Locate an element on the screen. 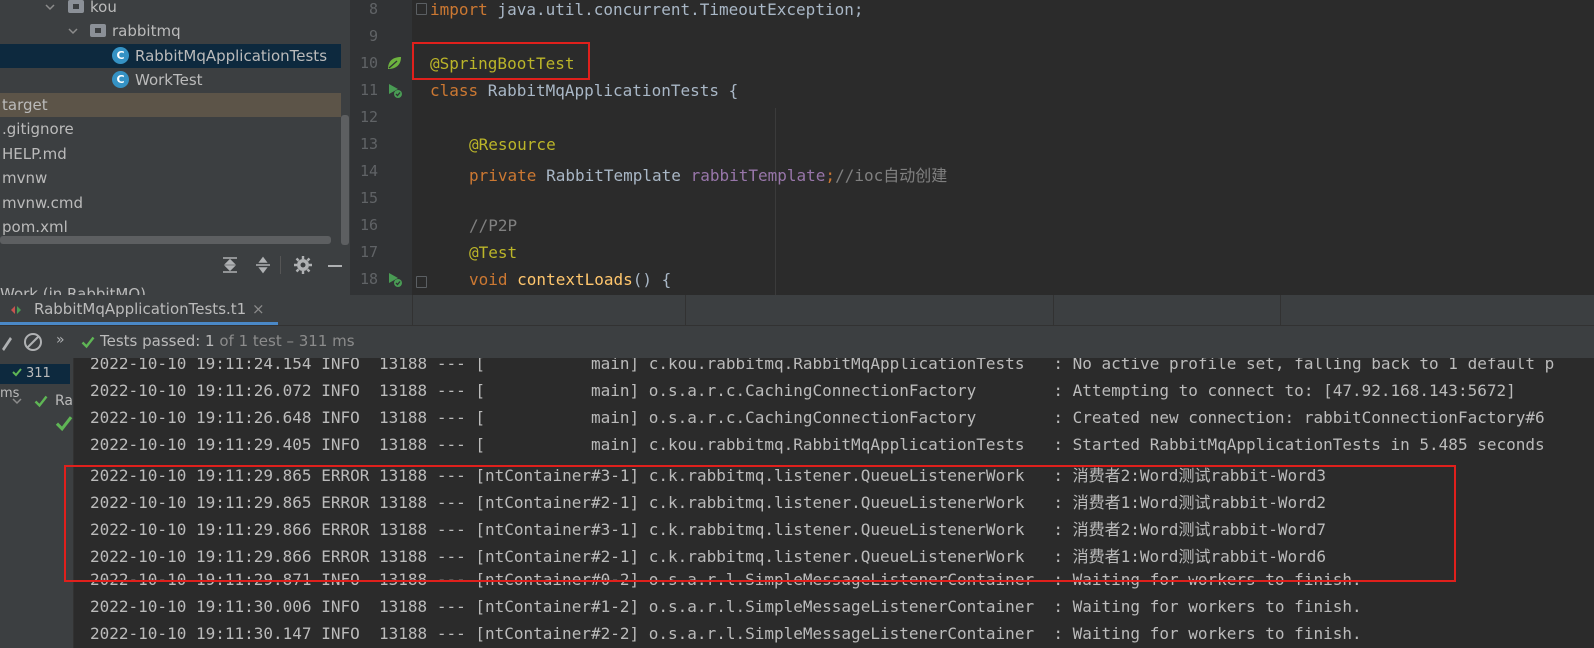 This screenshot has width=1594, height=648. tree-horizontal-scrollbar is located at coordinates (165, 240).